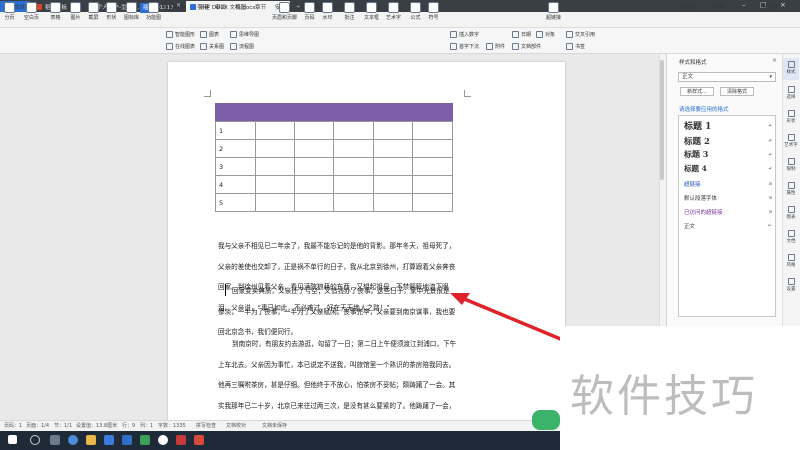  What do you see at coordinates (791, 189) in the screenshot?
I see `side-property-button: 属性` at bounding box center [791, 189].